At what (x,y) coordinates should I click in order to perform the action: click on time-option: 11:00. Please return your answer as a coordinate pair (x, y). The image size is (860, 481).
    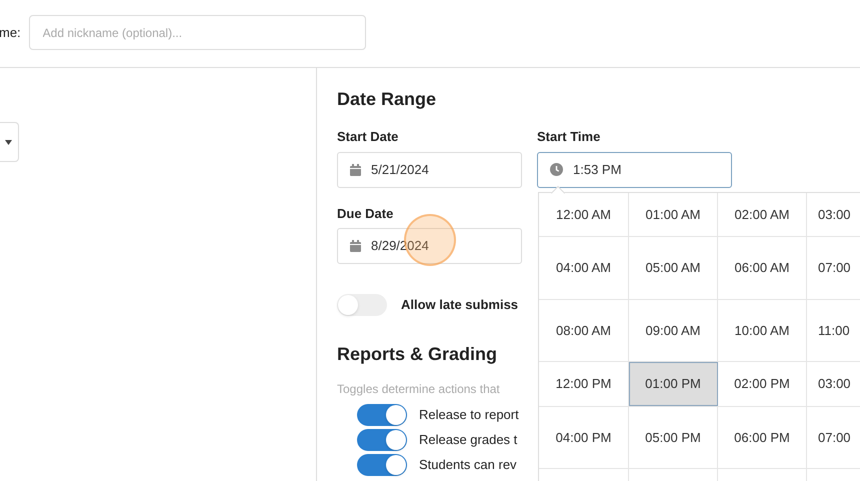
    Looking at the image, I should click on (833, 330).